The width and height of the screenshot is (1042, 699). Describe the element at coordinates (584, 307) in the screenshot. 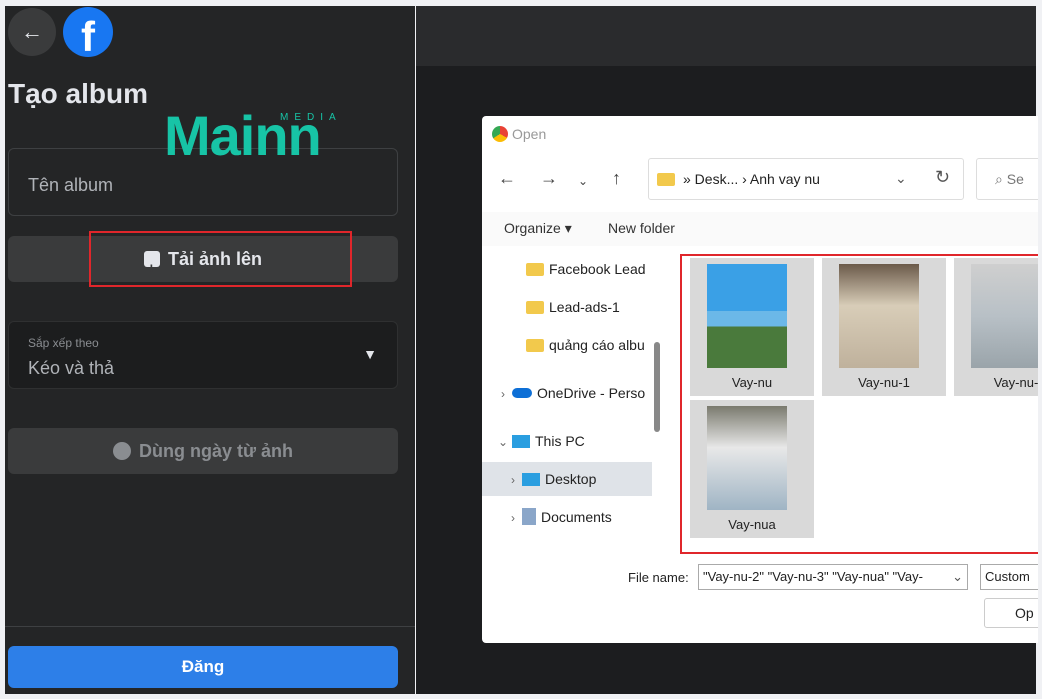

I see `tree-label: Lead-ads-1` at that location.